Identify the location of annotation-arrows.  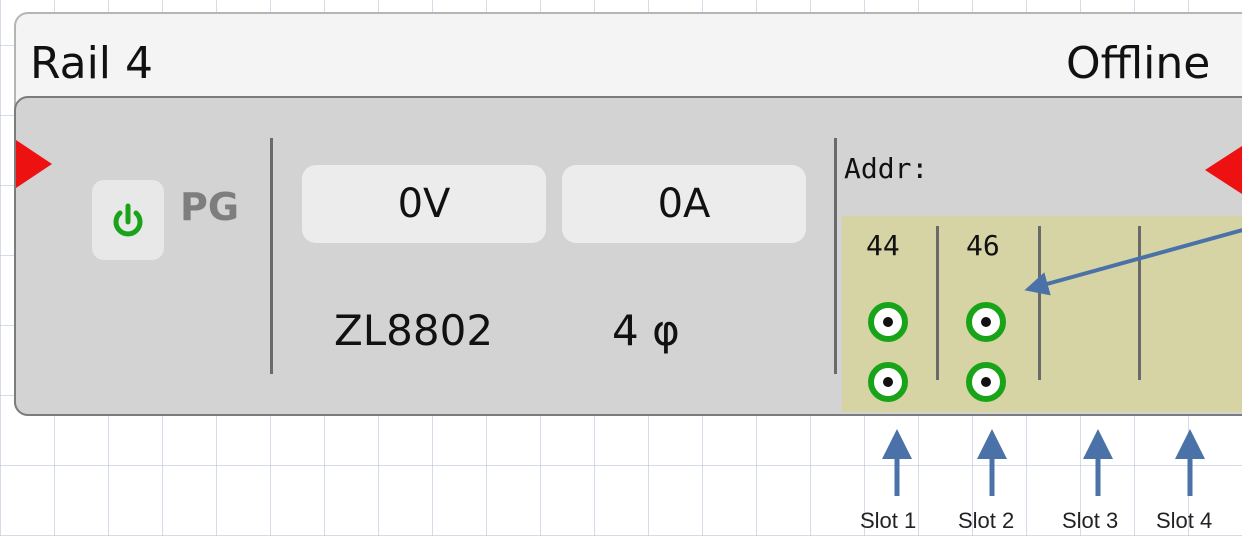
(1062, 362).